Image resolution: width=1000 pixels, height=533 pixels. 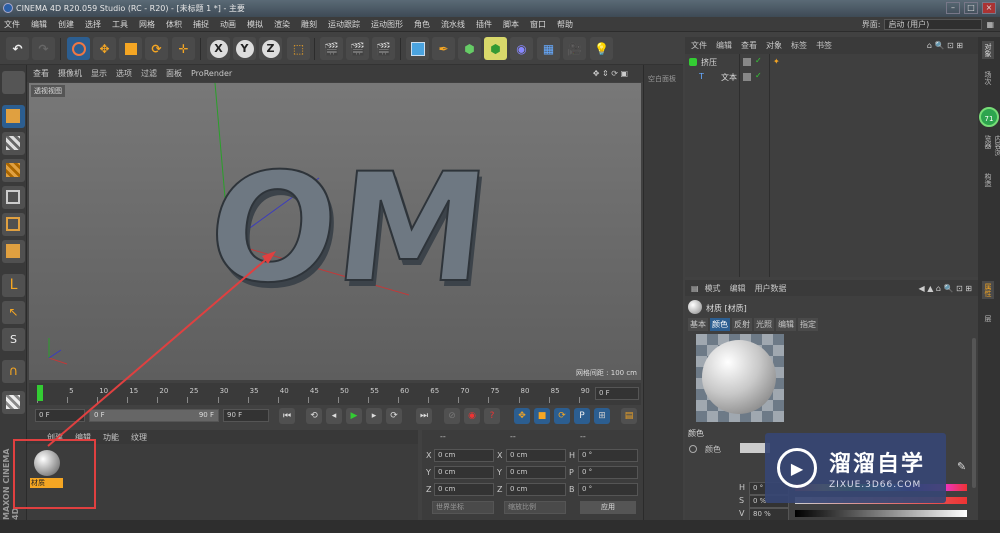 What do you see at coordinates (13, 197) in the screenshot?
I see `points-mode-icon` at bounding box center [13, 197].